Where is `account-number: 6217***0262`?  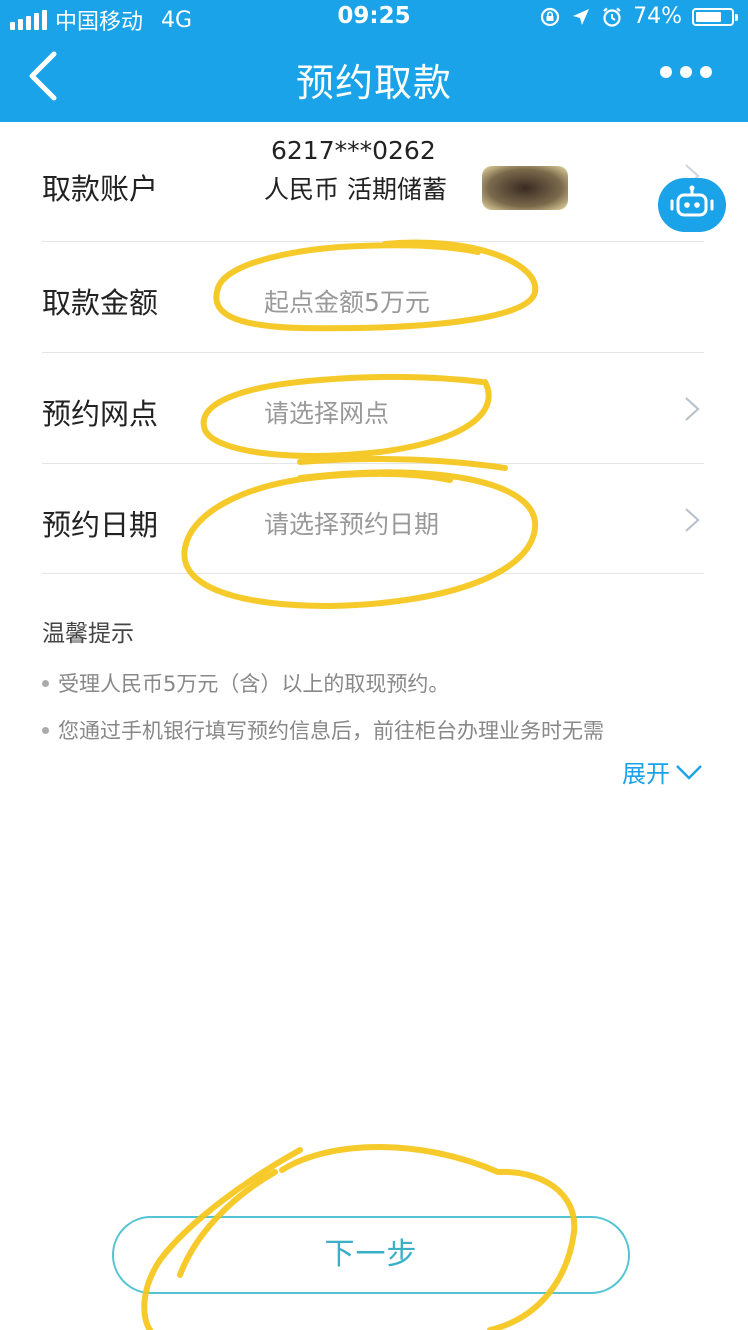 account-number: 6217***0262 is located at coordinates (353, 150).